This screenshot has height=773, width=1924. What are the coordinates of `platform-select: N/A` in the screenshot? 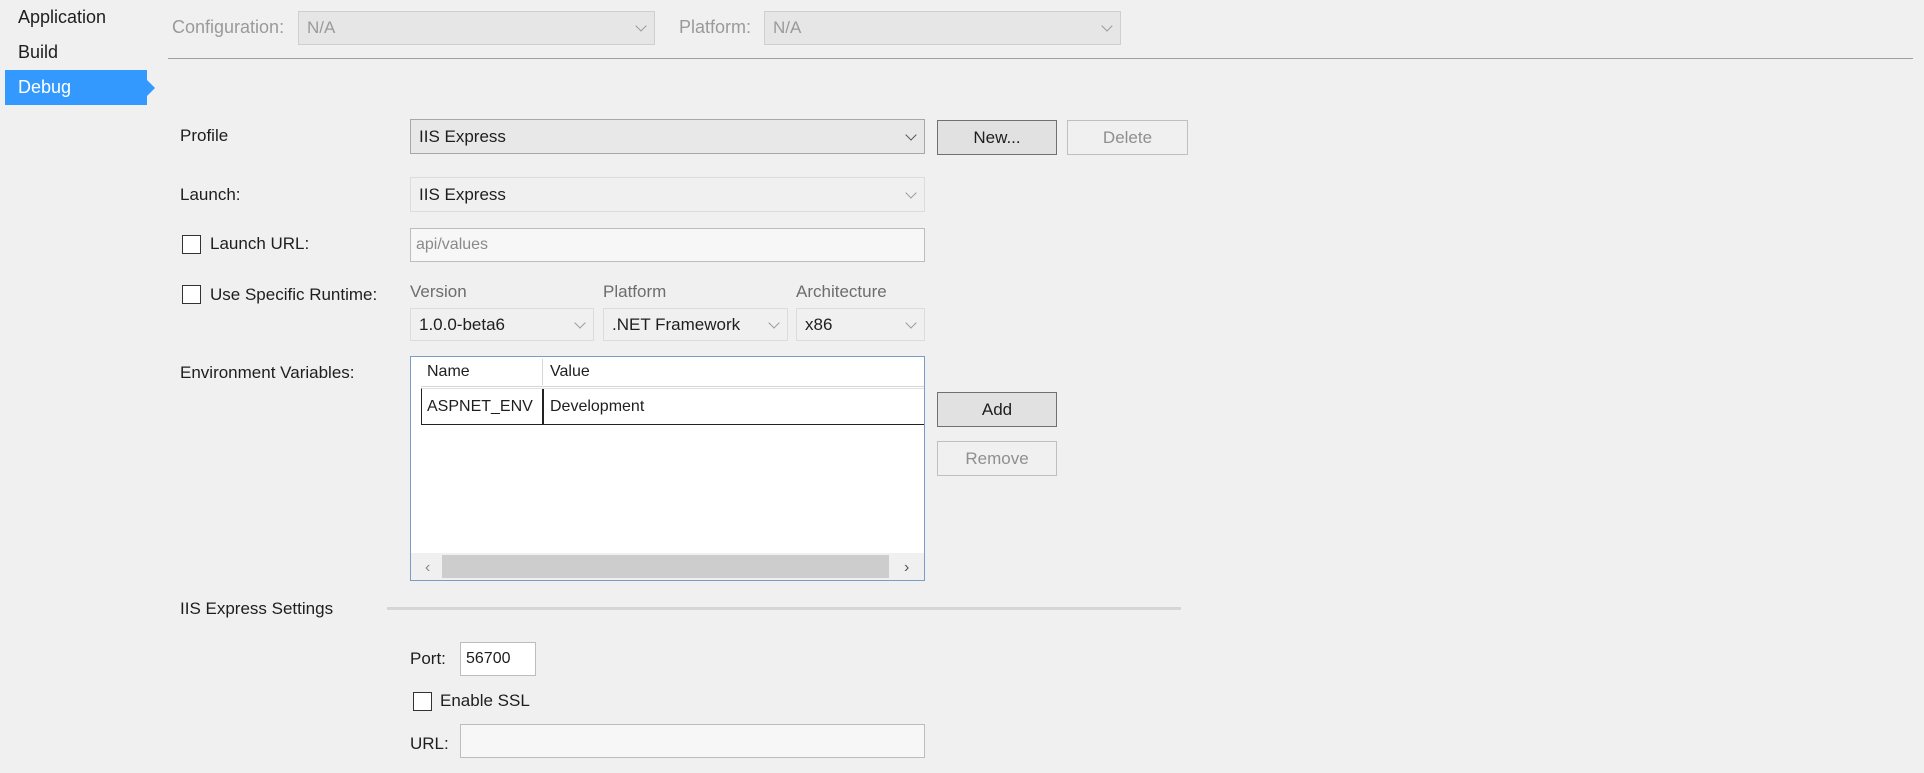 It's located at (942, 28).